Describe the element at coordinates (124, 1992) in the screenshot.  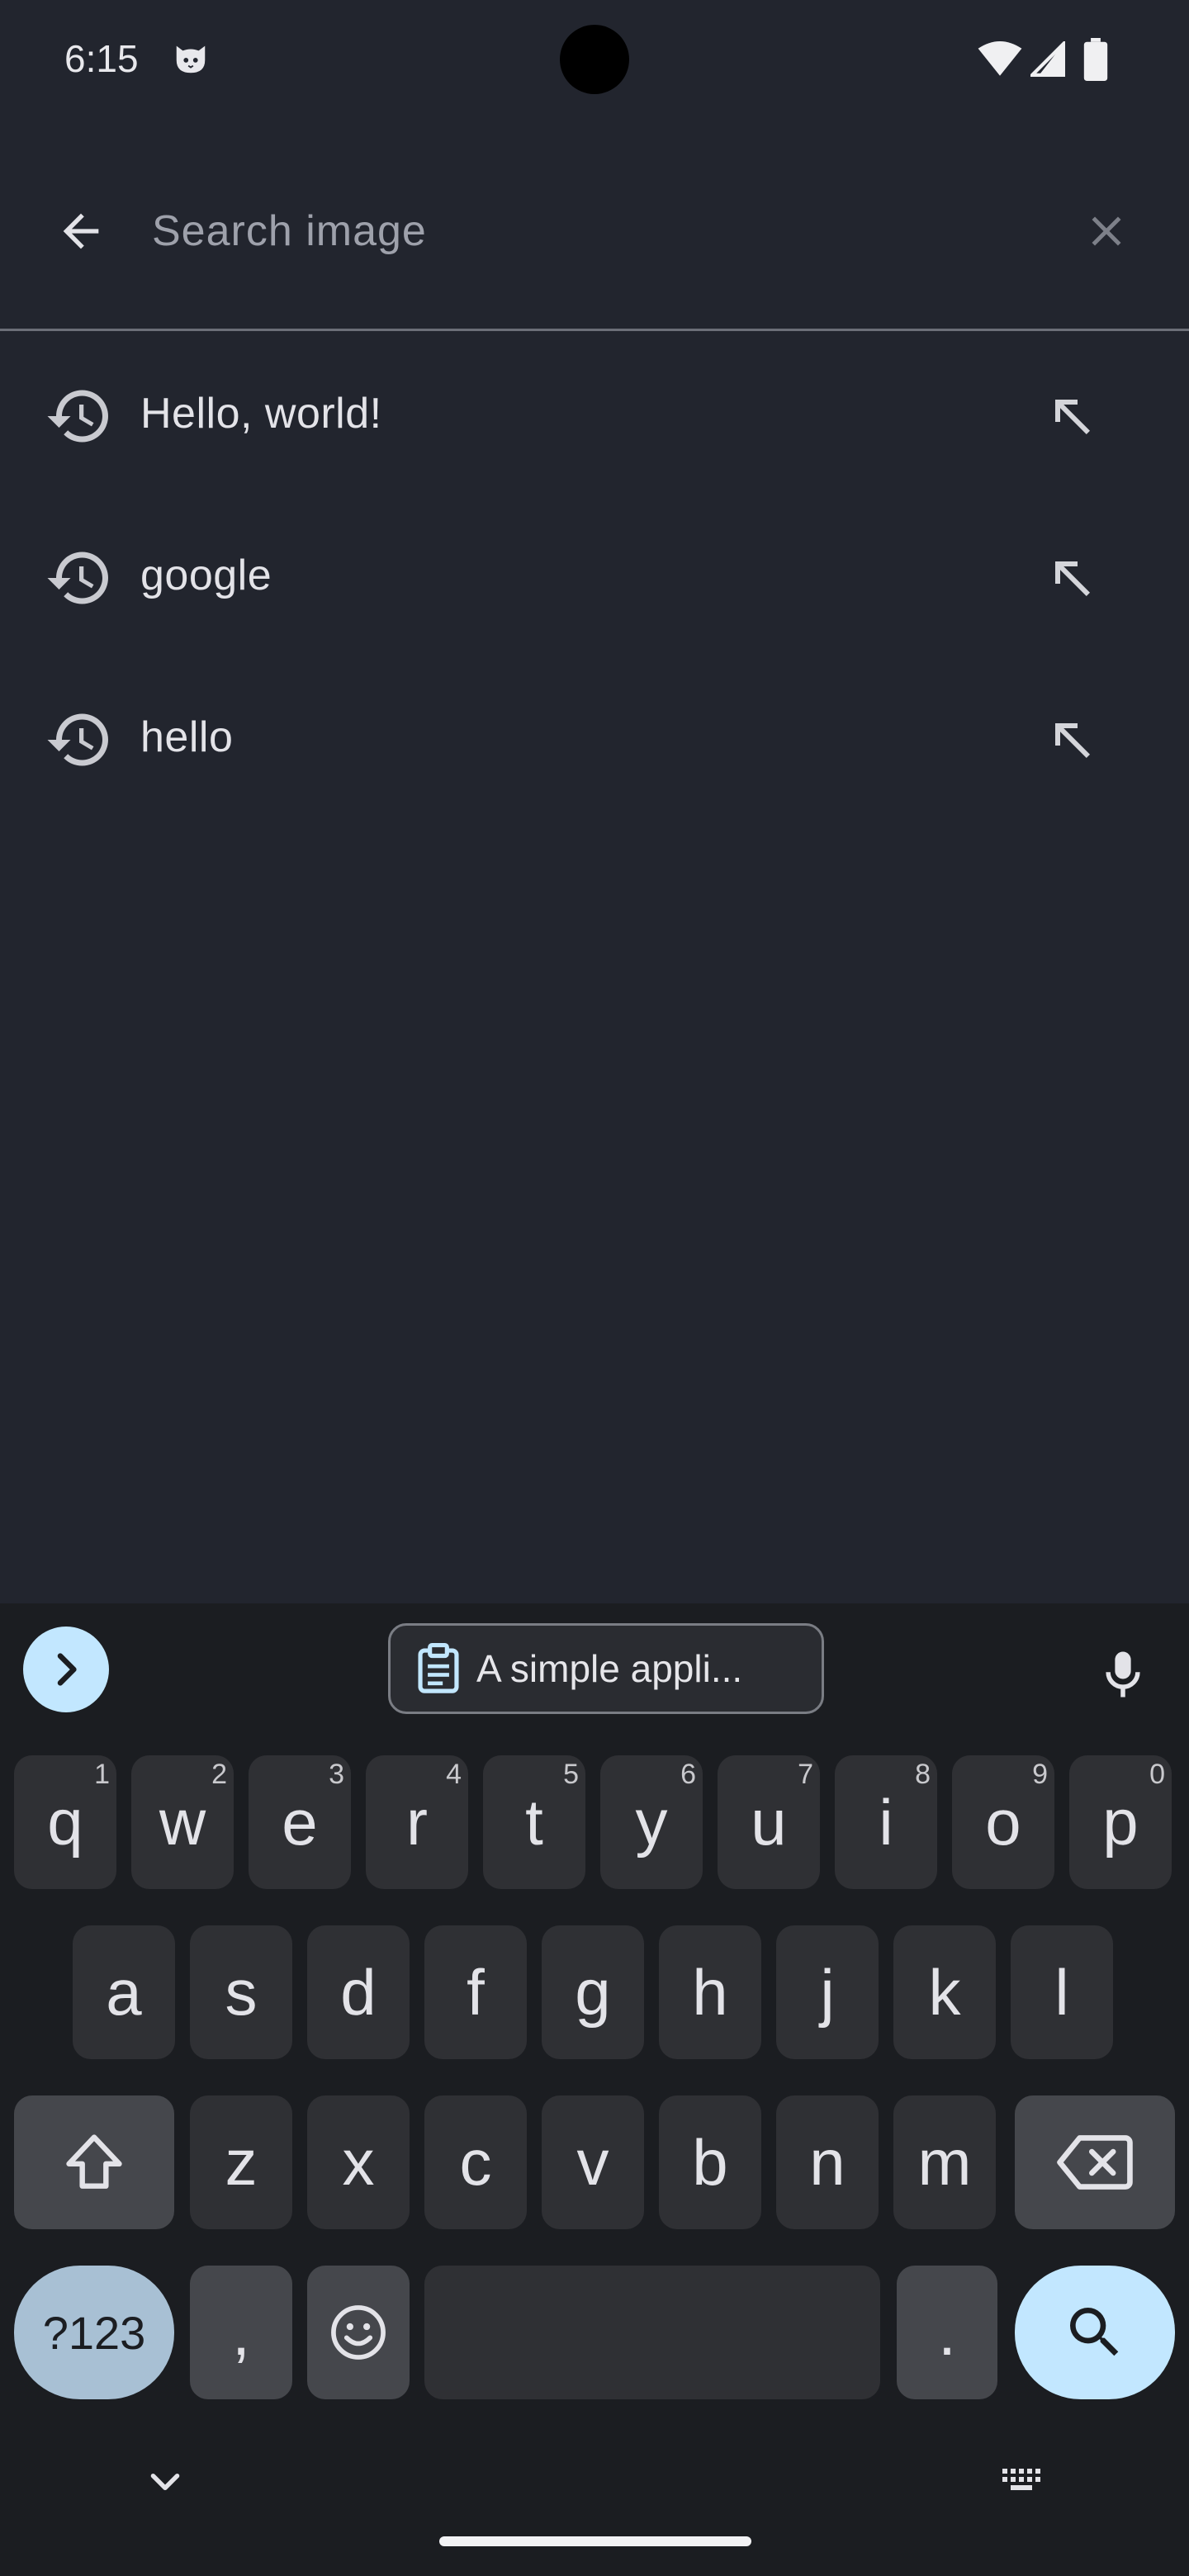
I see `key-a: a` at that location.